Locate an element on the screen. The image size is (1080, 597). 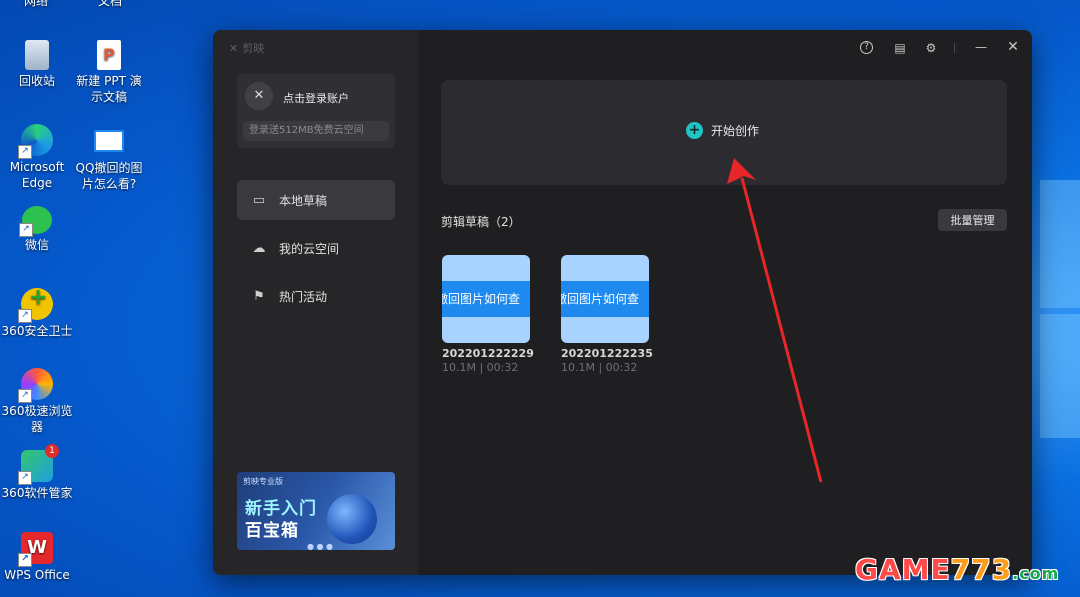
watermark-part3: .com is located at coordinates (1036, 573).